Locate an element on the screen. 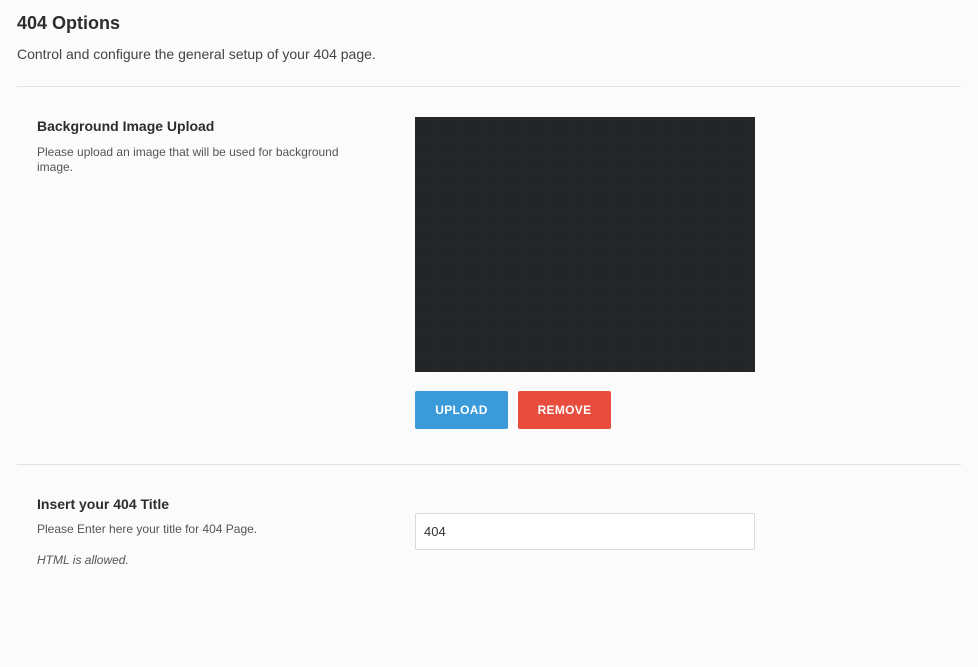 This screenshot has width=978, height=667. upload-button: UPLOAD is located at coordinates (461, 410).